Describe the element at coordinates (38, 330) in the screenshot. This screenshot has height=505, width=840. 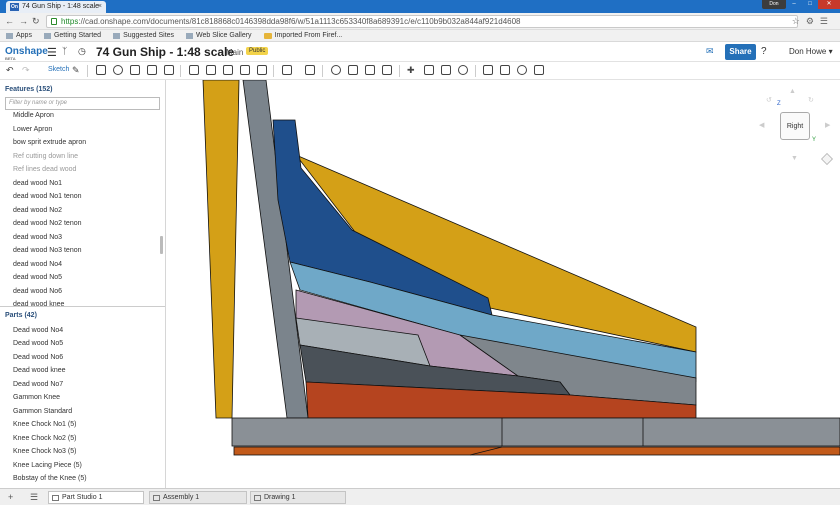
I see `part-item: Dead wood No4` at that location.